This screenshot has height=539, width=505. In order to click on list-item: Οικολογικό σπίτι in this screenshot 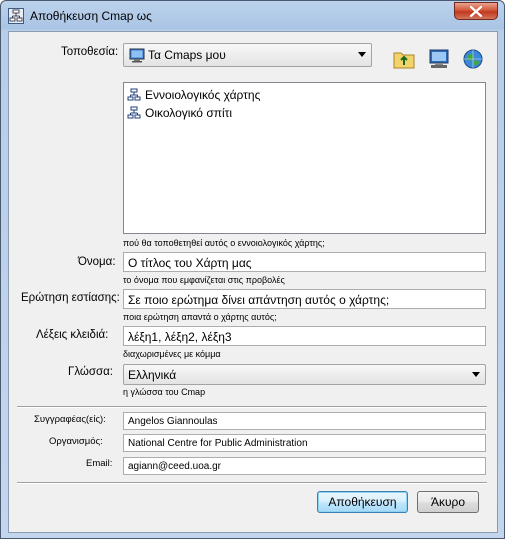, I will do `click(179, 113)`.